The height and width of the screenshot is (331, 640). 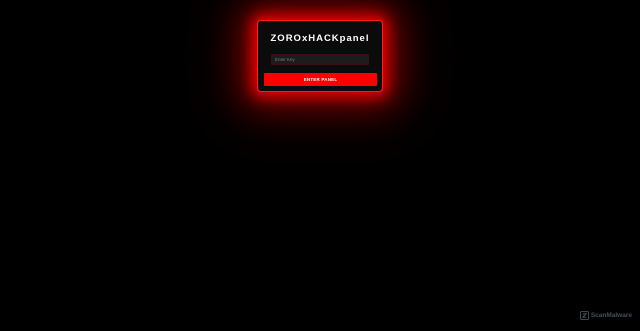 I want to click on scanmalware-logo-icon, so click(x=584, y=315).